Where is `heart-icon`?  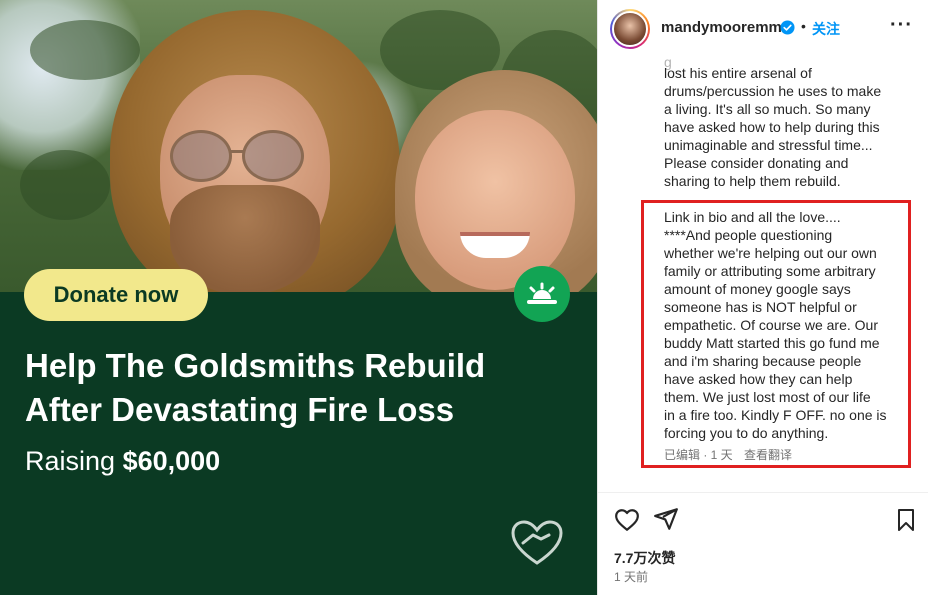 heart-icon is located at coordinates (627, 520).